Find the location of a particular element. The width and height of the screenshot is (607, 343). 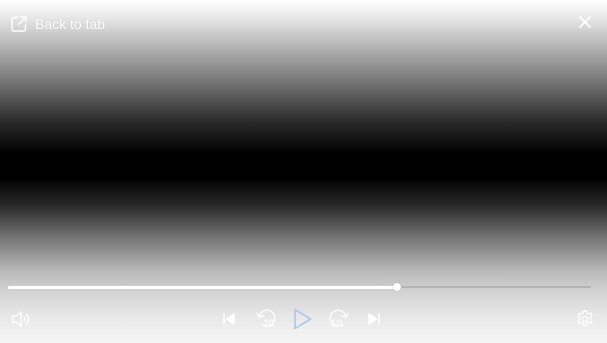

back-to-tab-label: Back to tab is located at coordinates (70, 24).